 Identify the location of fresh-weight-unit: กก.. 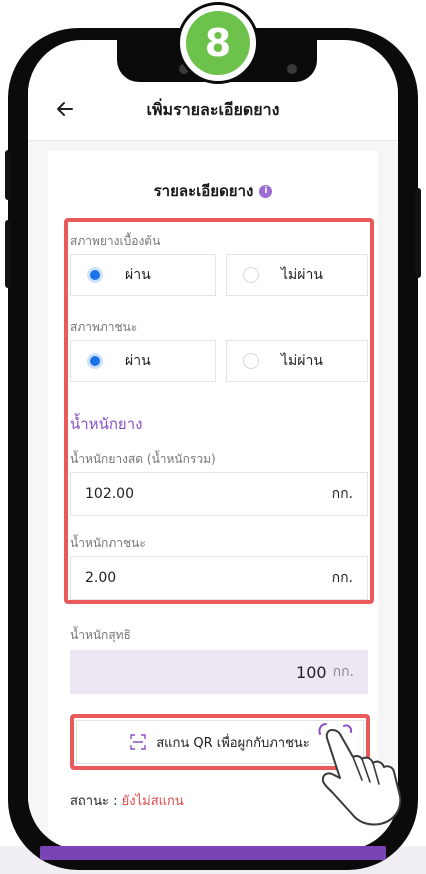
(342, 494).